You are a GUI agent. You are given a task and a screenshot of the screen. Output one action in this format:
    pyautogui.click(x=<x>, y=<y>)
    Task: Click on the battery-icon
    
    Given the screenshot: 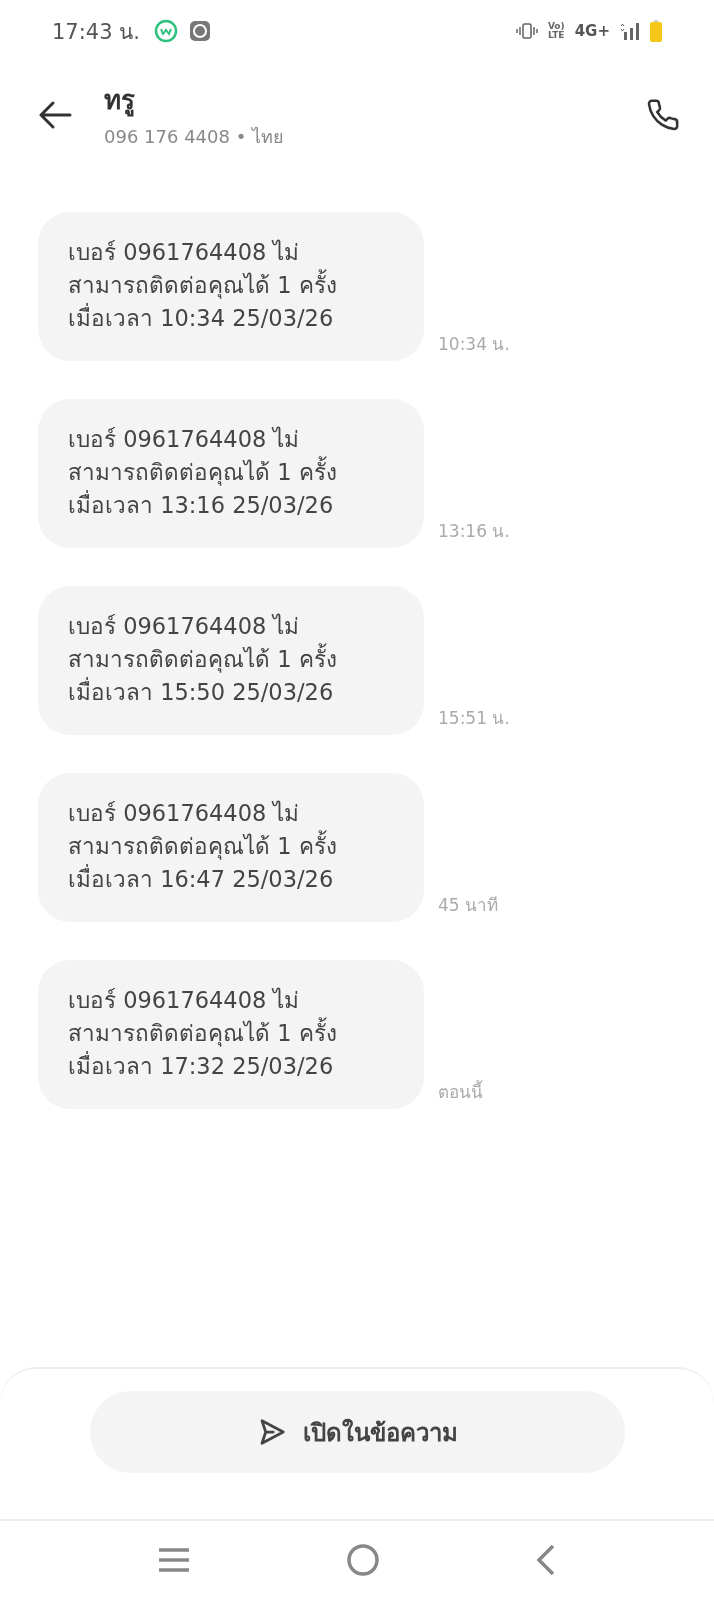 What is the action you would take?
    pyautogui.click(x=656, y=31)
    